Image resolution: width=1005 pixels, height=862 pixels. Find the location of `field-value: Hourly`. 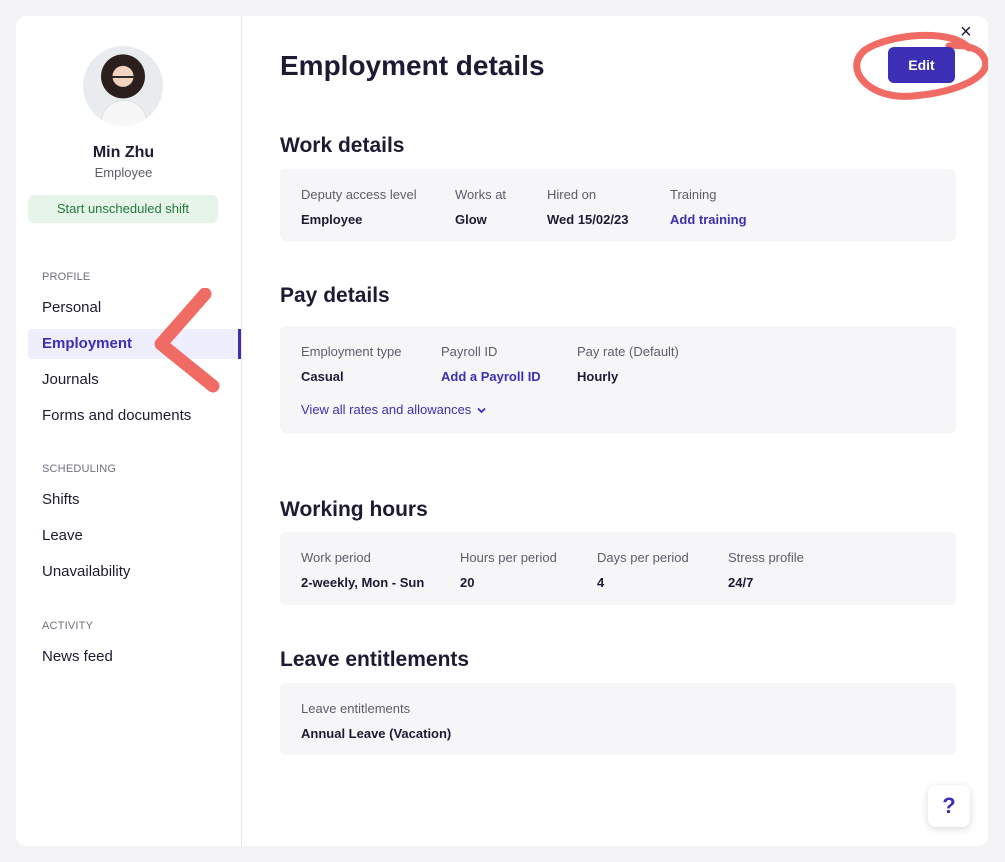

field-value: Hourly is located at coordinates (598, 376).